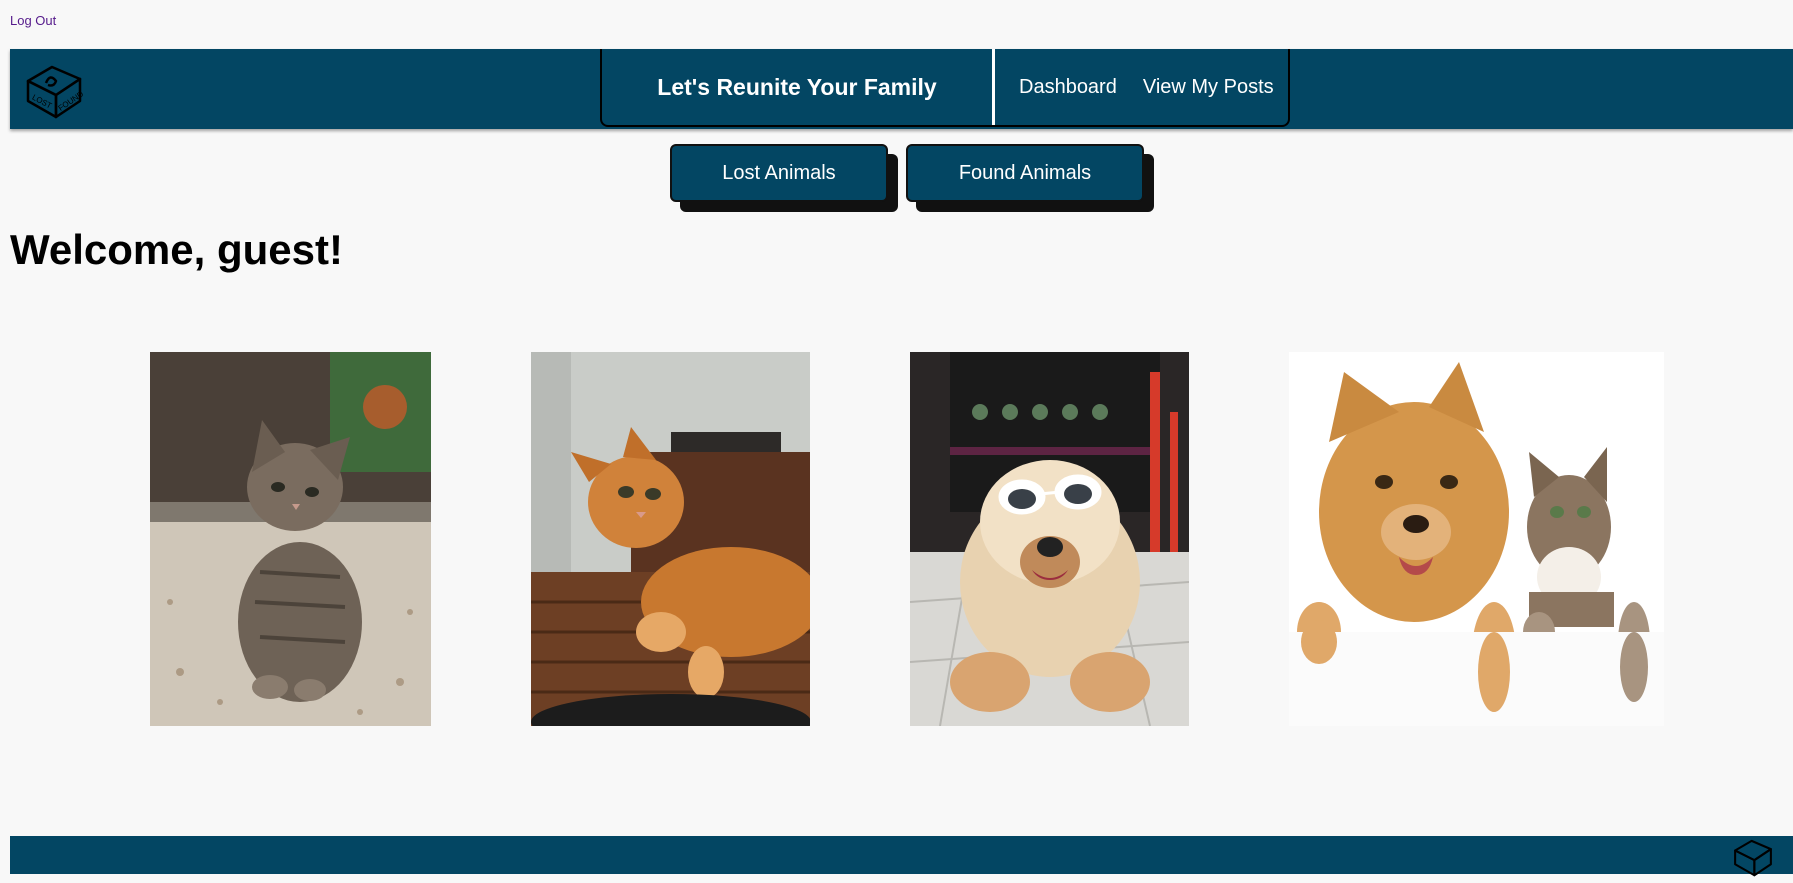  Describe the element at coordinates (1208, 87) in the screenshot. I see `nav-view-my-posts-link: View My Posts` at that location.